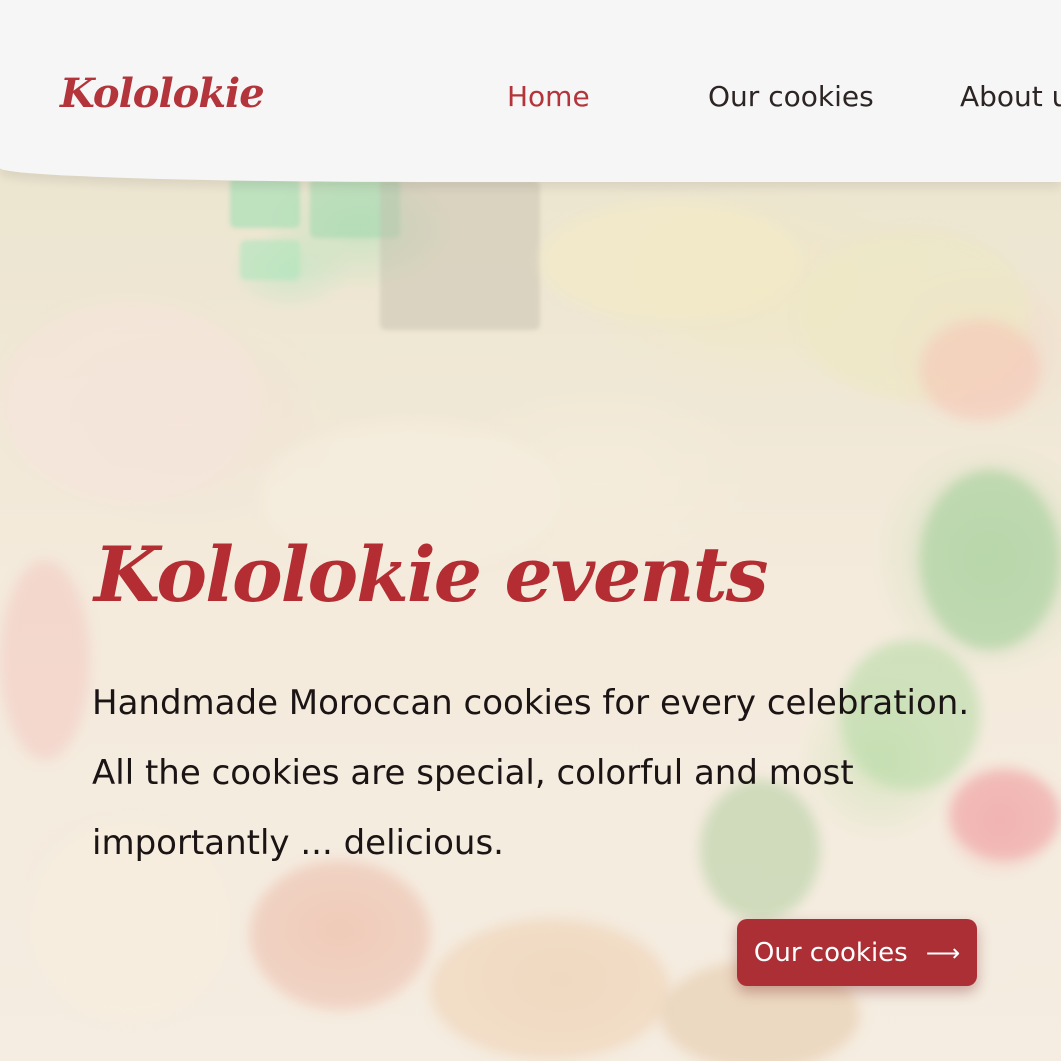 The image size is (1061, 1061). Describe the element at coordinates (943, 952) in the screenshot. I see `arrow-right-icon: ⟶` at that location.